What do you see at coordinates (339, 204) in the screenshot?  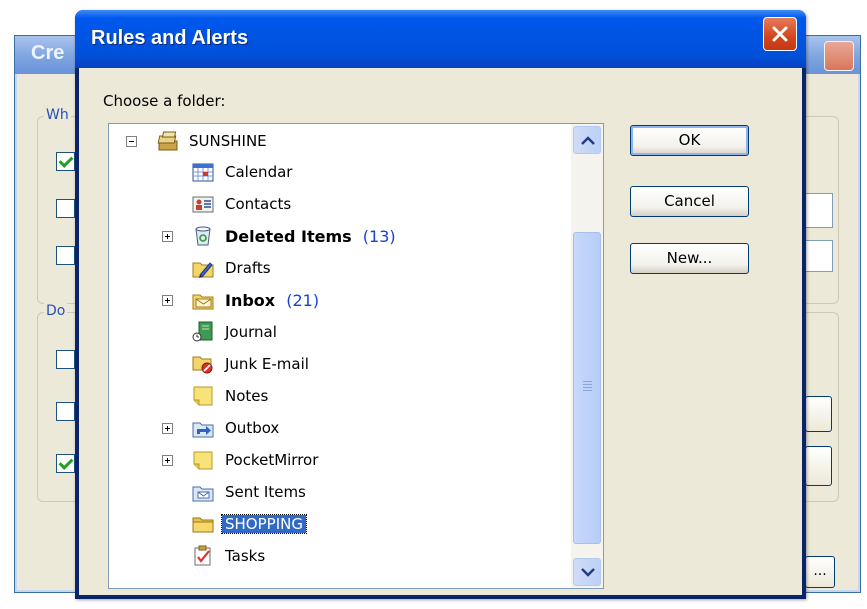 I see `tree-item-contacts: Contacts` at bounding box center [339, 204].